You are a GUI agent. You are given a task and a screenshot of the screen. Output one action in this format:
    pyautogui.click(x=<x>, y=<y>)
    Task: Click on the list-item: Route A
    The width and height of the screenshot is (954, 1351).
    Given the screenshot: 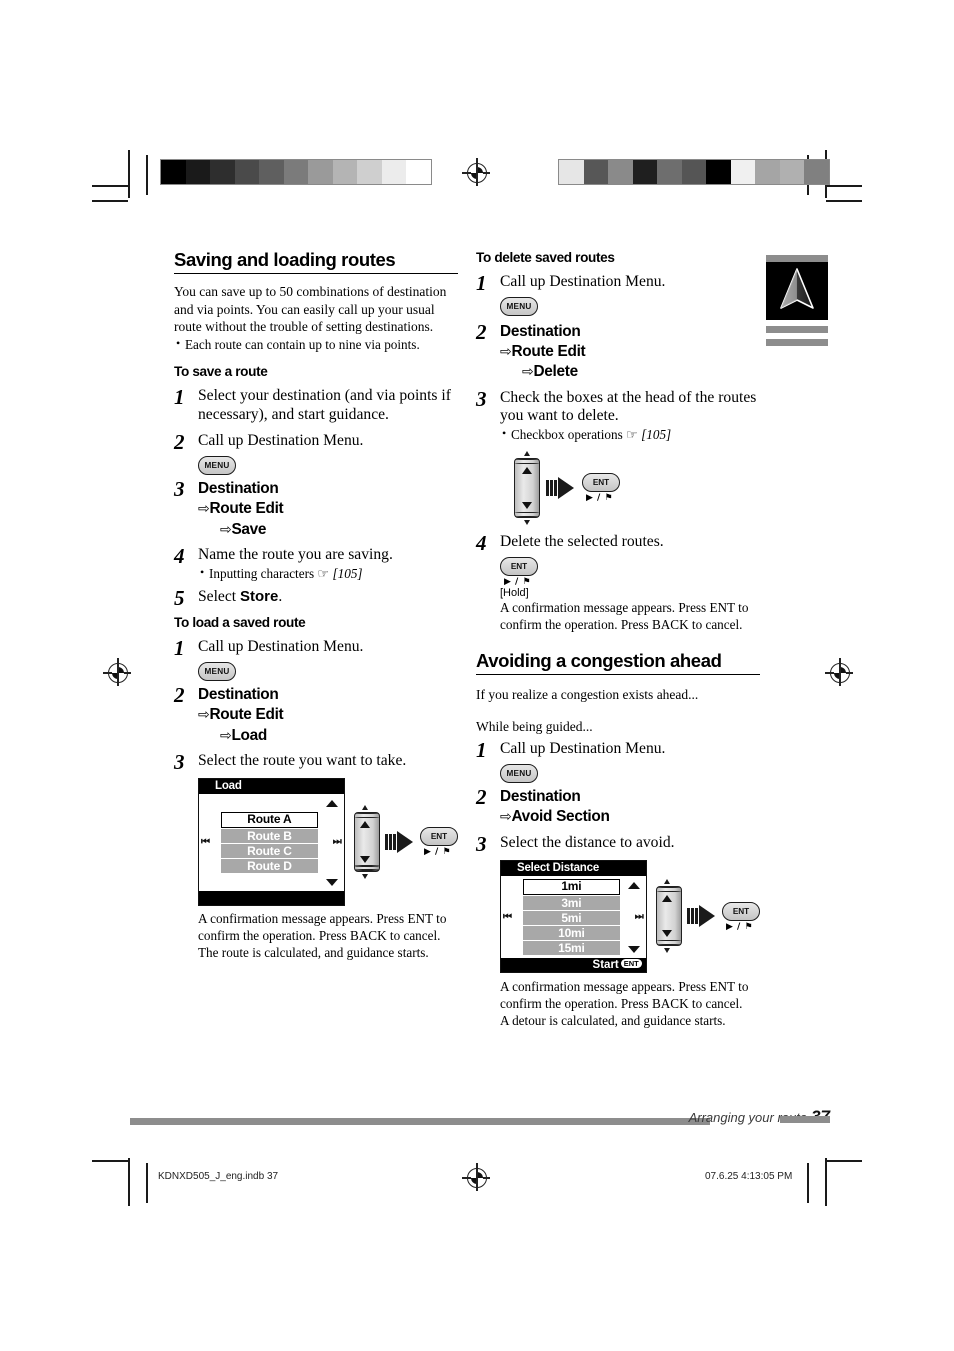 What is the action you would take?
    pyautogui.click(x=269, y=819)
    